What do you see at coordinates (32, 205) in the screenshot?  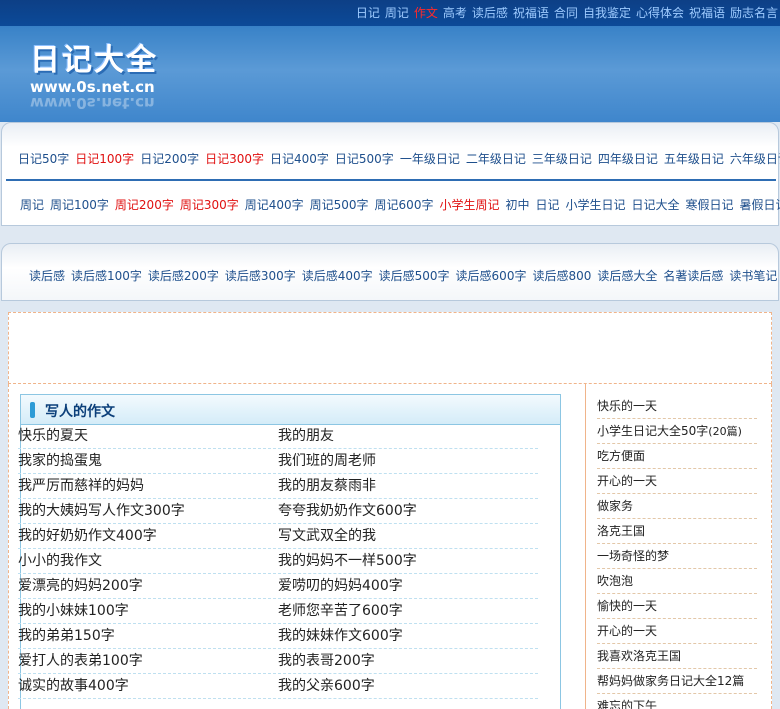 I see `weekly-nav-link: 周记` at bounding box center [32, 205].